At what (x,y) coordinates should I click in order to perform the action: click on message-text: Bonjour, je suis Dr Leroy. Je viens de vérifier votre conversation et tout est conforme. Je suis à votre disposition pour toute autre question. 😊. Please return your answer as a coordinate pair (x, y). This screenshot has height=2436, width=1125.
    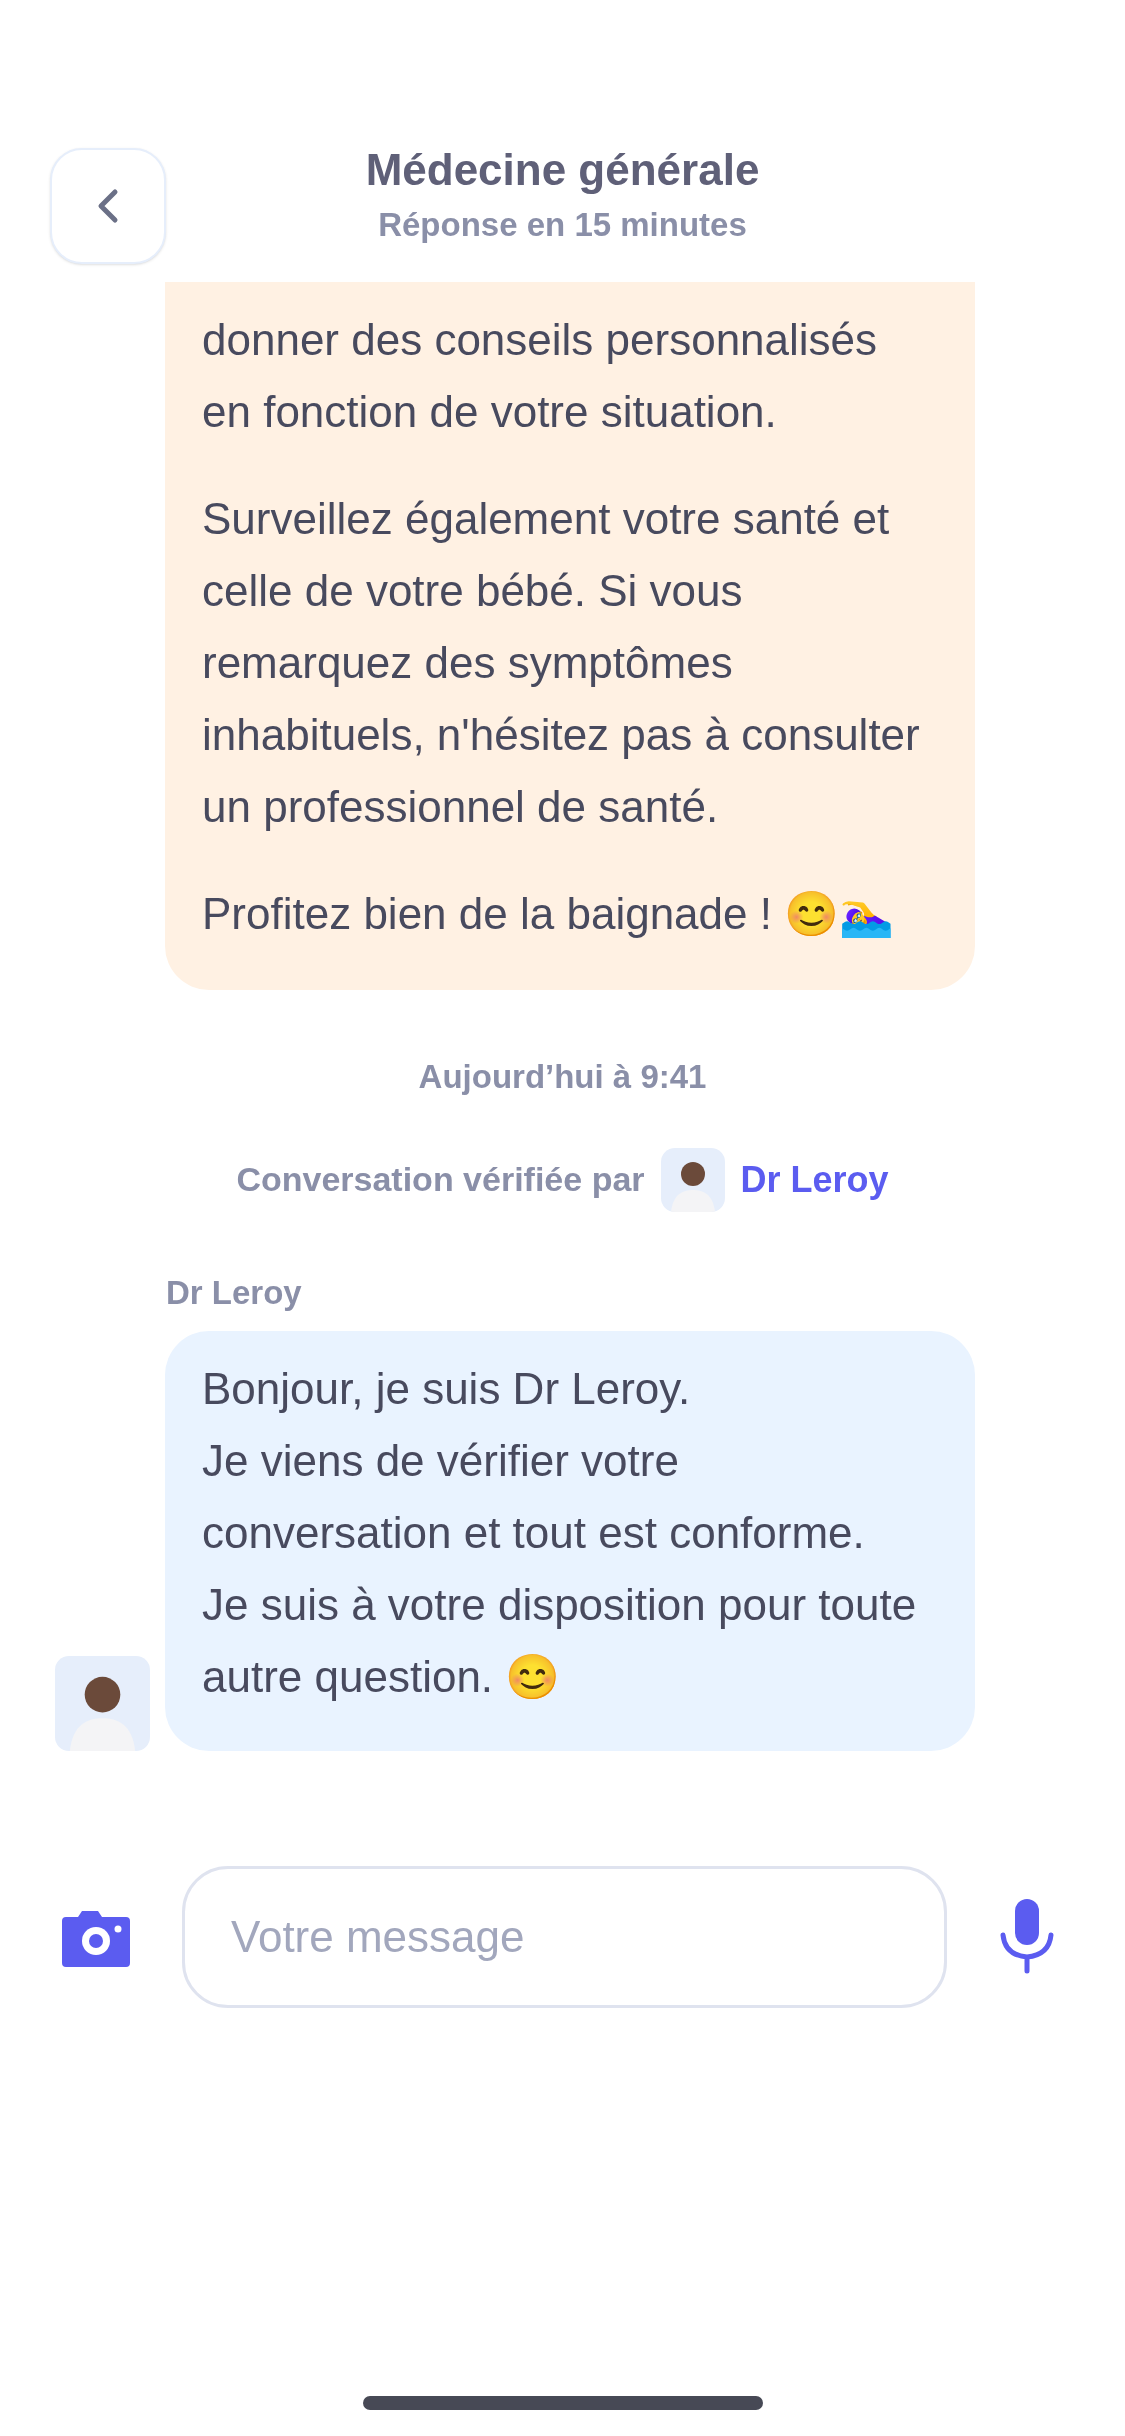
    Looking at the image, I should click on (560, 1533).